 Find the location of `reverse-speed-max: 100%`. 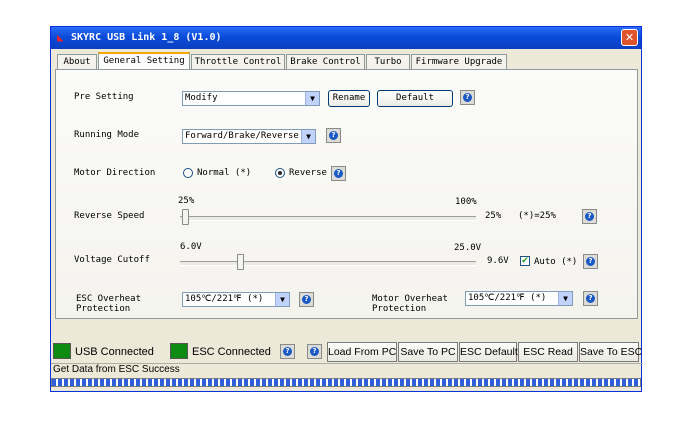

reverse-speed-max: 100% is located at coordinates (466, 202).